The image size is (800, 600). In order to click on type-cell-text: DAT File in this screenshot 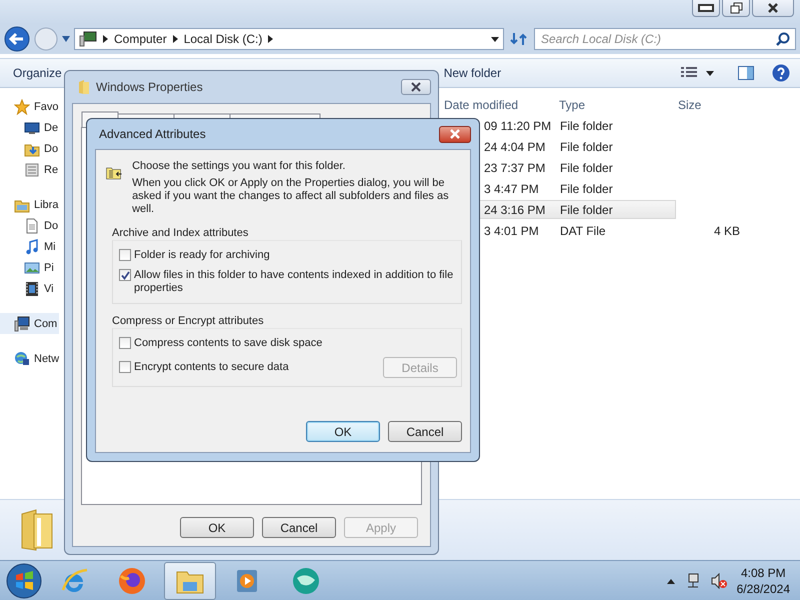, I will do `click(583, 231)`.